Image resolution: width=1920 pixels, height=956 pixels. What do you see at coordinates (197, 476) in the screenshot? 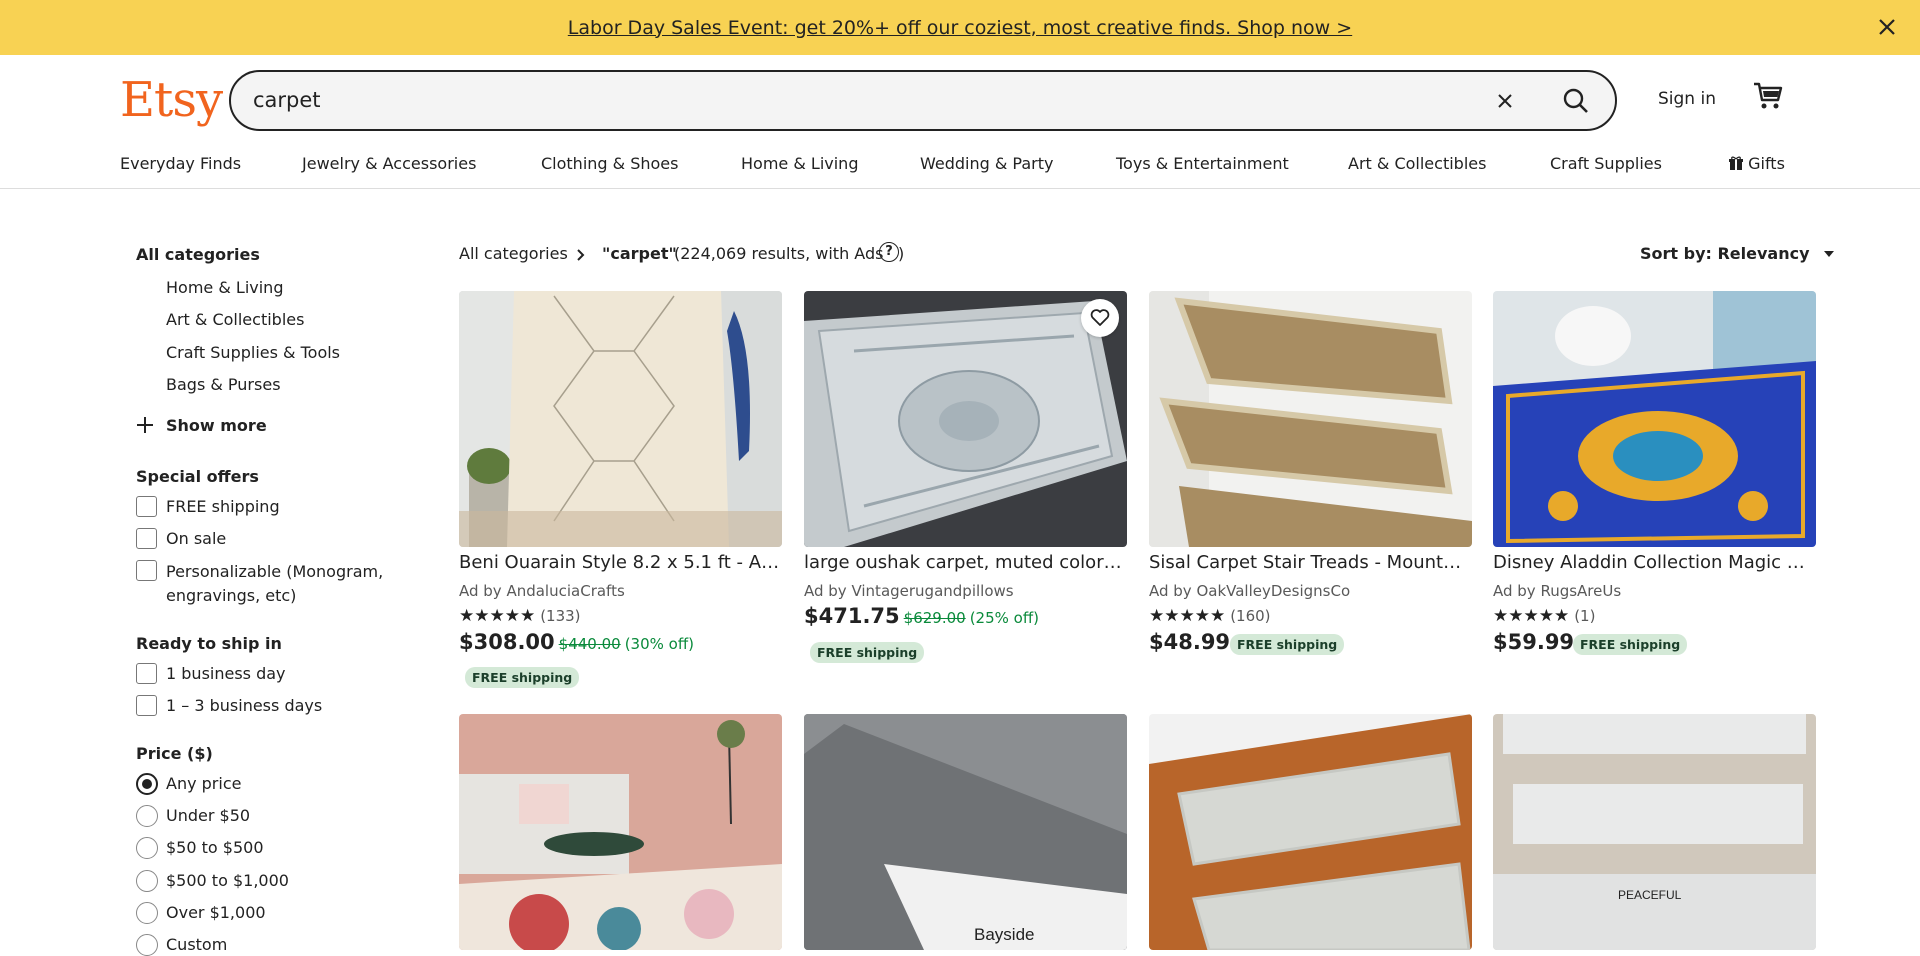
I see `special-offers-heading: Special offers` at bounding box center [197, 476].